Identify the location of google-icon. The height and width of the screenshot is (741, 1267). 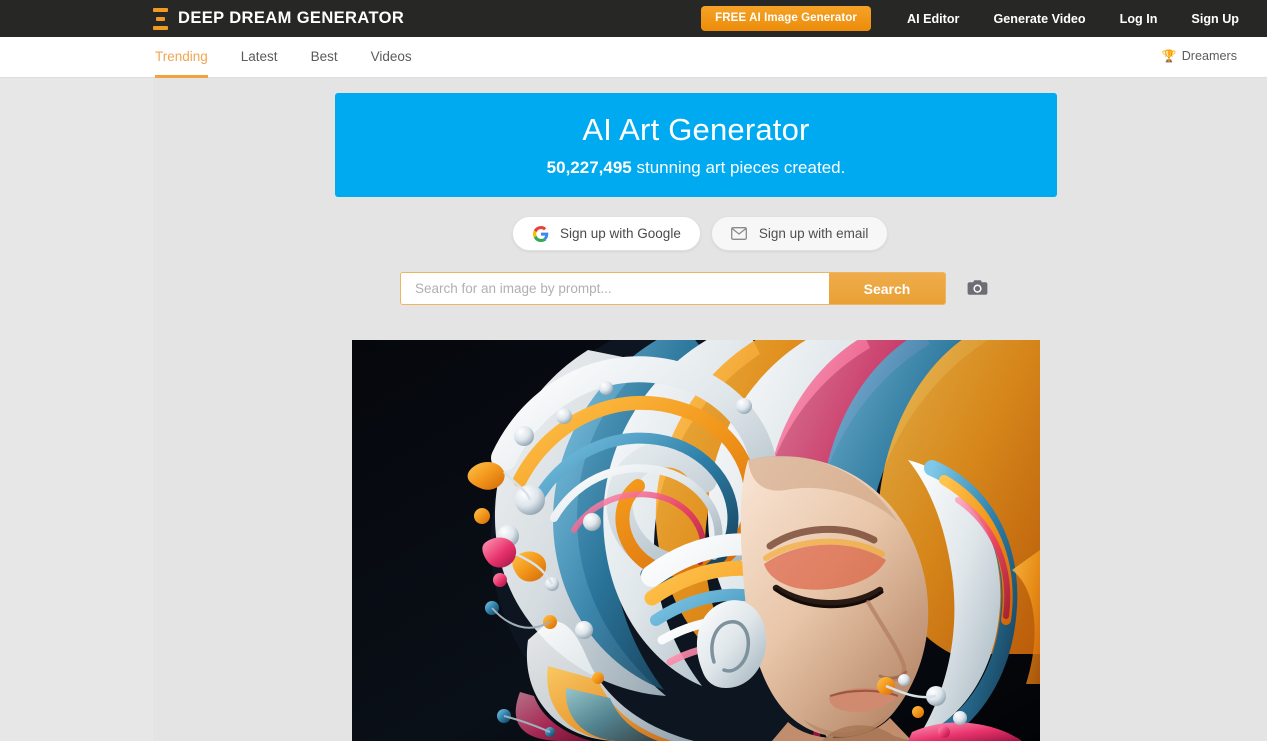
(540, 233).